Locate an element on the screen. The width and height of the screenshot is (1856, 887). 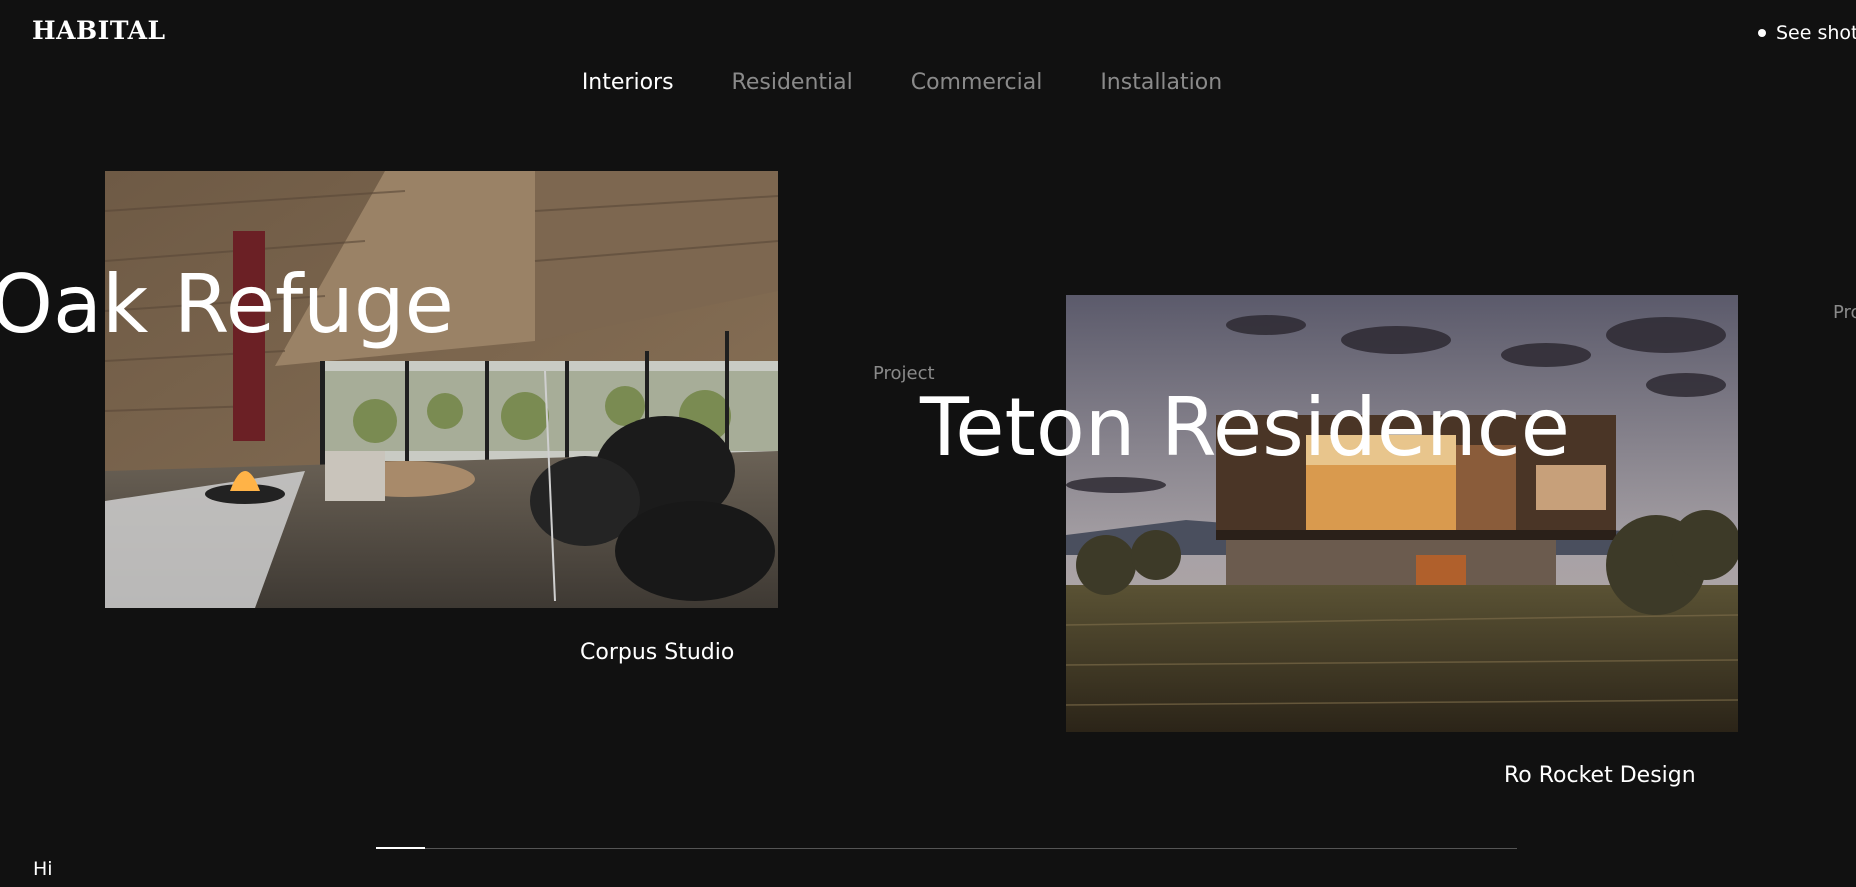
tab-residential: Residential is located at coordinates (792, 82).